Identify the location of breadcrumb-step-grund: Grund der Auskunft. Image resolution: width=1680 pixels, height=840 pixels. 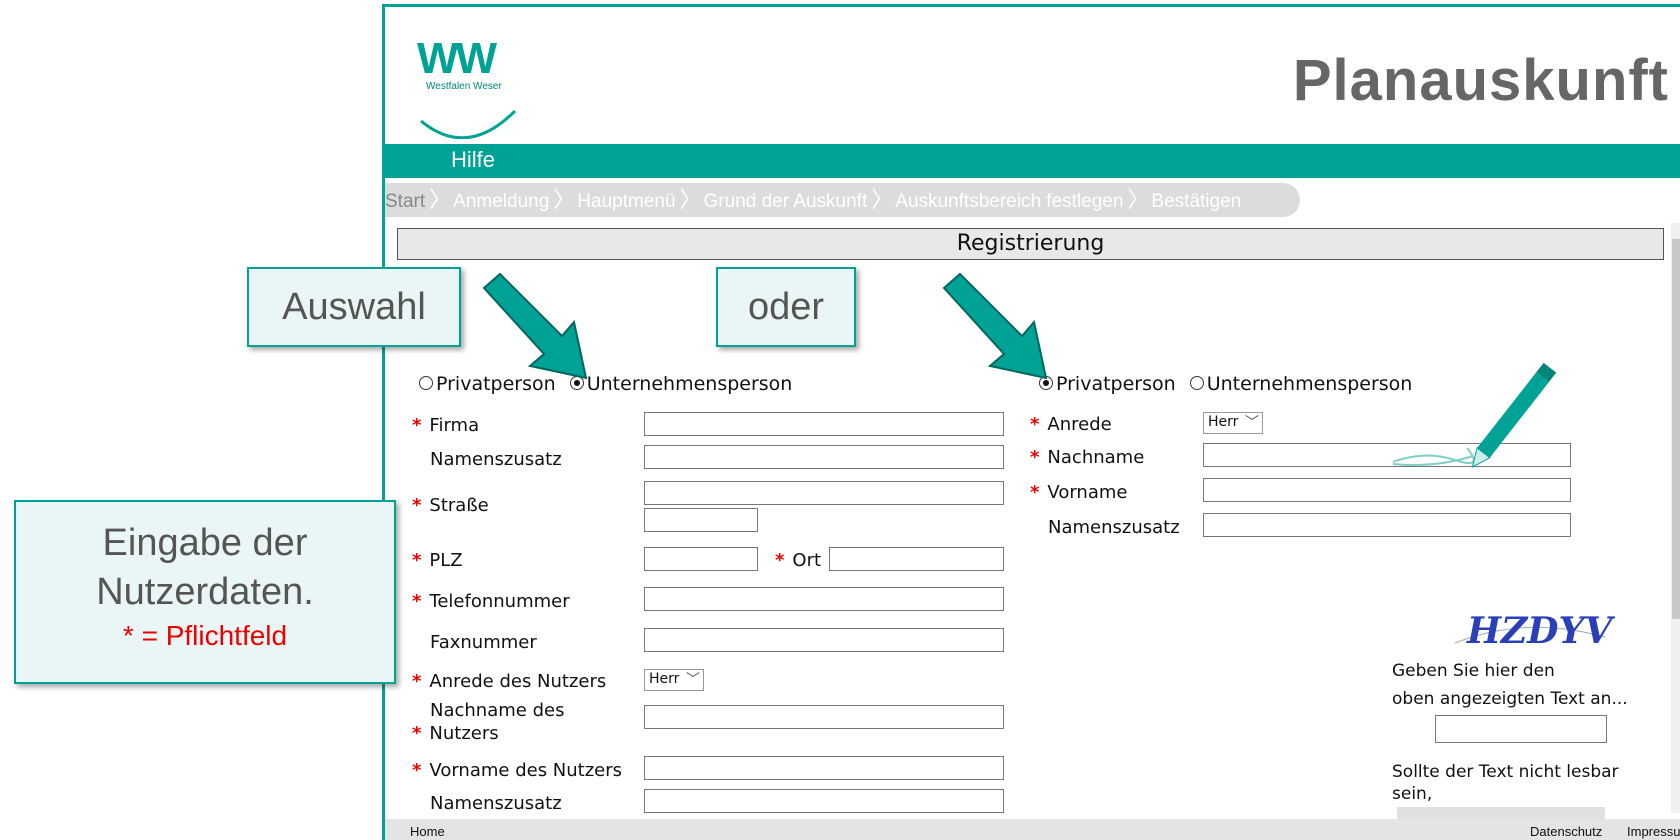
(788, 202).